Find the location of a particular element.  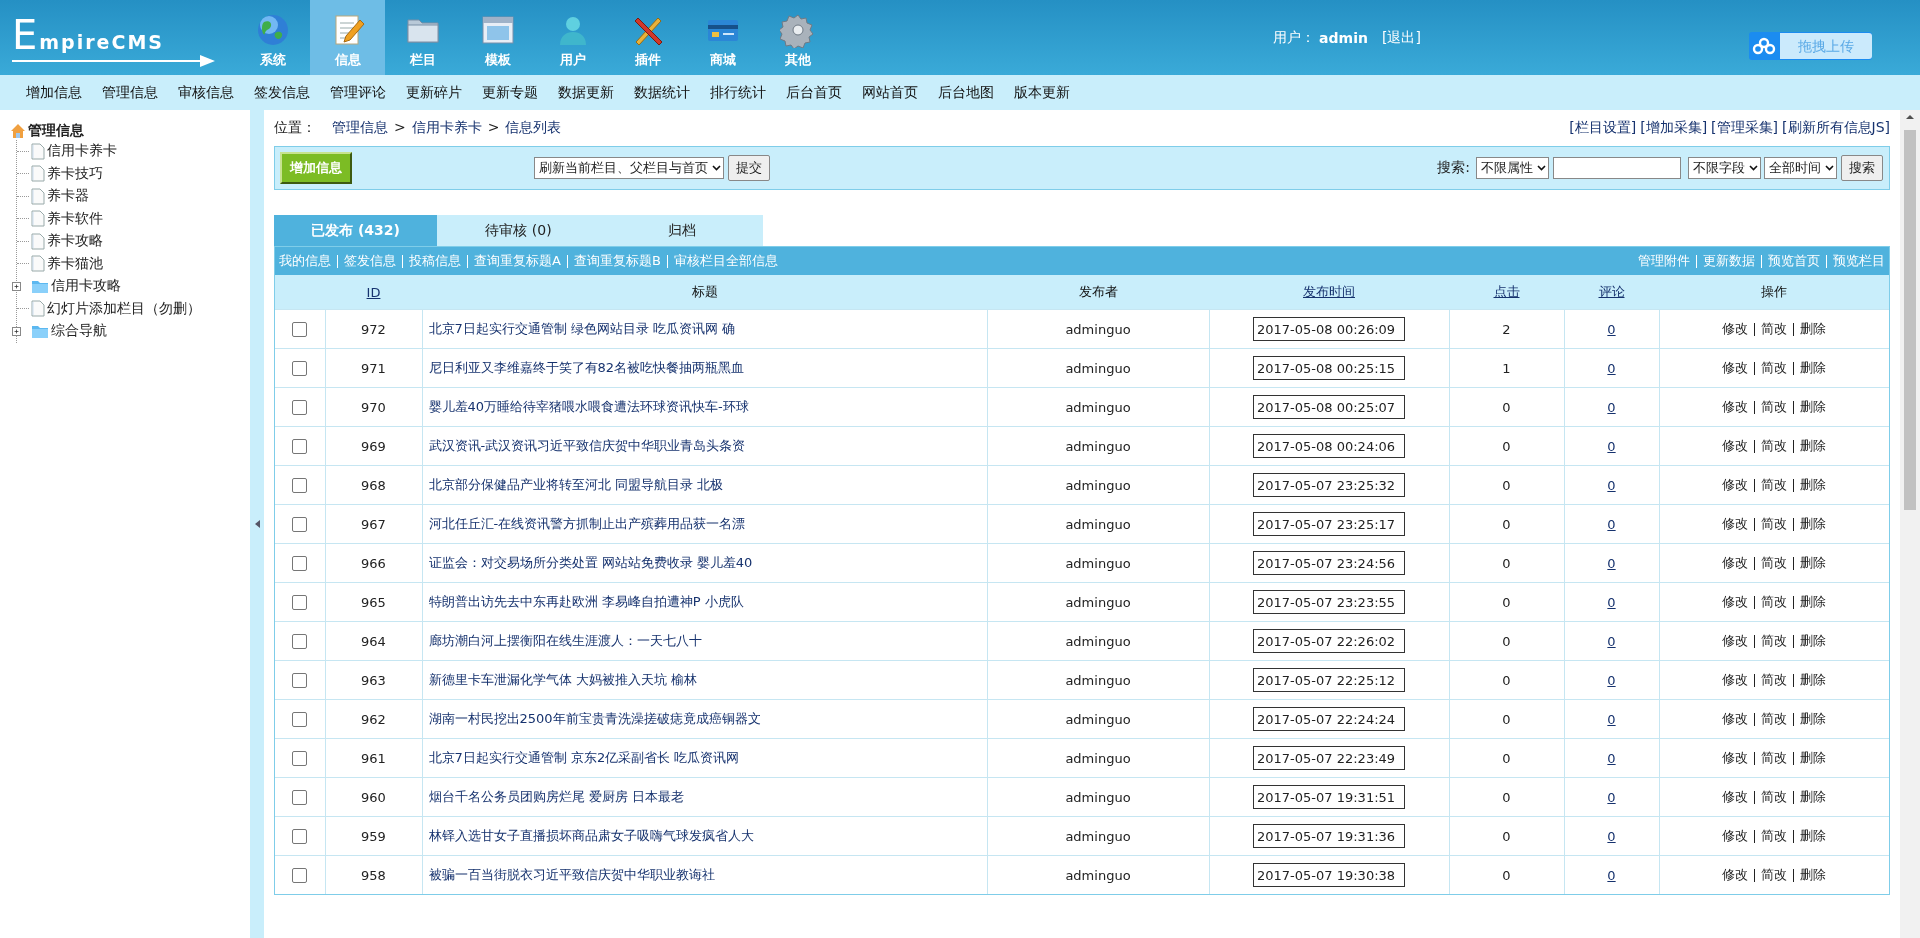

title-link: 林铎入选甘女子直播损坏商品肃女子吸嗨气球发疯省人大 is located at coordinates (704, 836).